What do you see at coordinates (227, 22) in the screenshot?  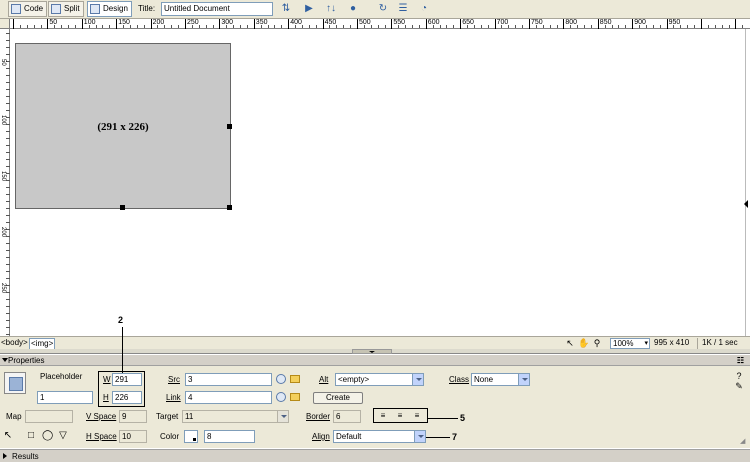 I see `ruler-label: 300` at bounding box center [227, 22].